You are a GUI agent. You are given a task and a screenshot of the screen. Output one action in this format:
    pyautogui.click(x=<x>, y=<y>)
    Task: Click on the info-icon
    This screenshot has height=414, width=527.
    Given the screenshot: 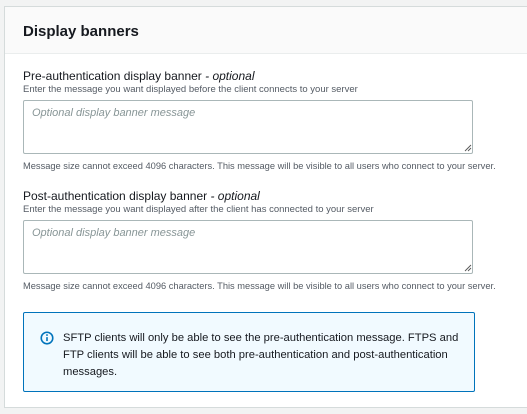 What is the action you would take?
    pyautogui.click(x=47, y=338)
    